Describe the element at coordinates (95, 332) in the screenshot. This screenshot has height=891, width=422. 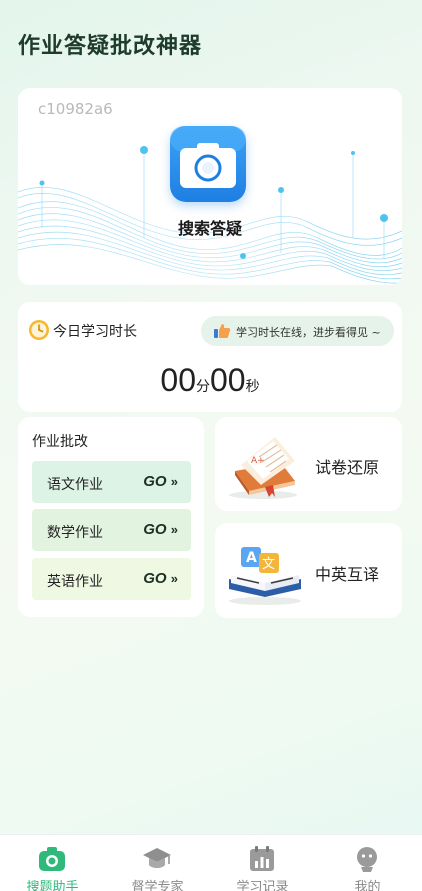
I see `study-time-label: 今日学习时长` at that location.